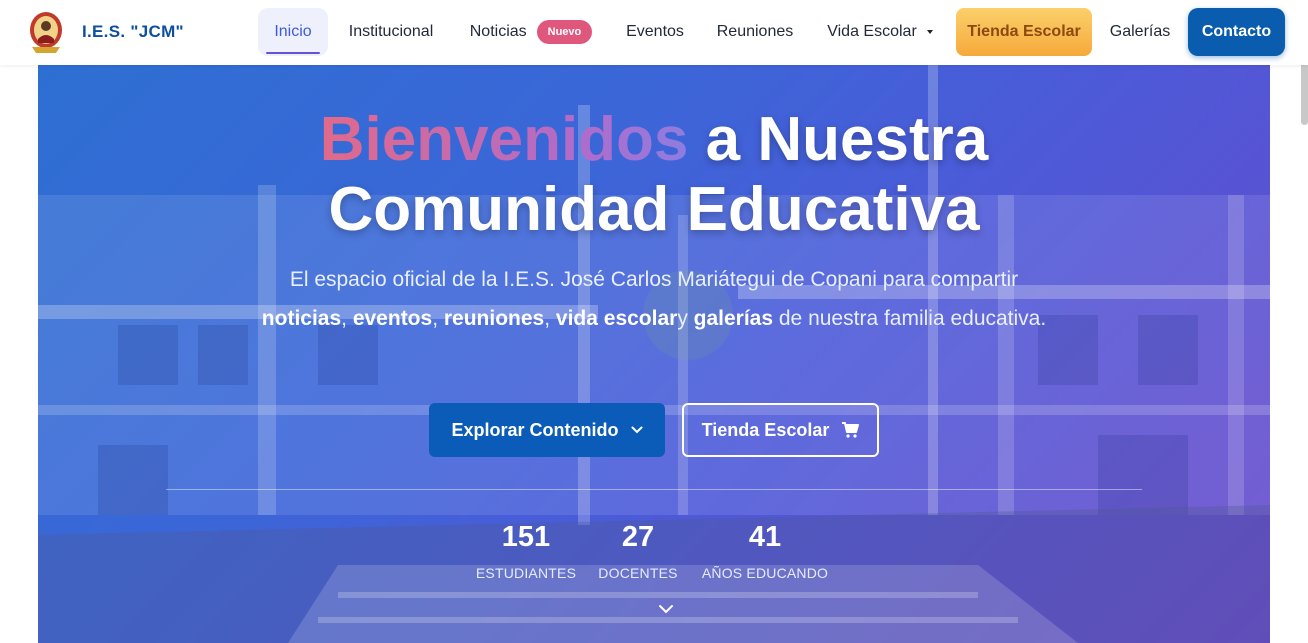 Image resolution: width=1308 pixels, height=643 pixels. Describe the element at coordinates (850, 430) in the screenshot. I see `shopping-cart-icon` at that location.